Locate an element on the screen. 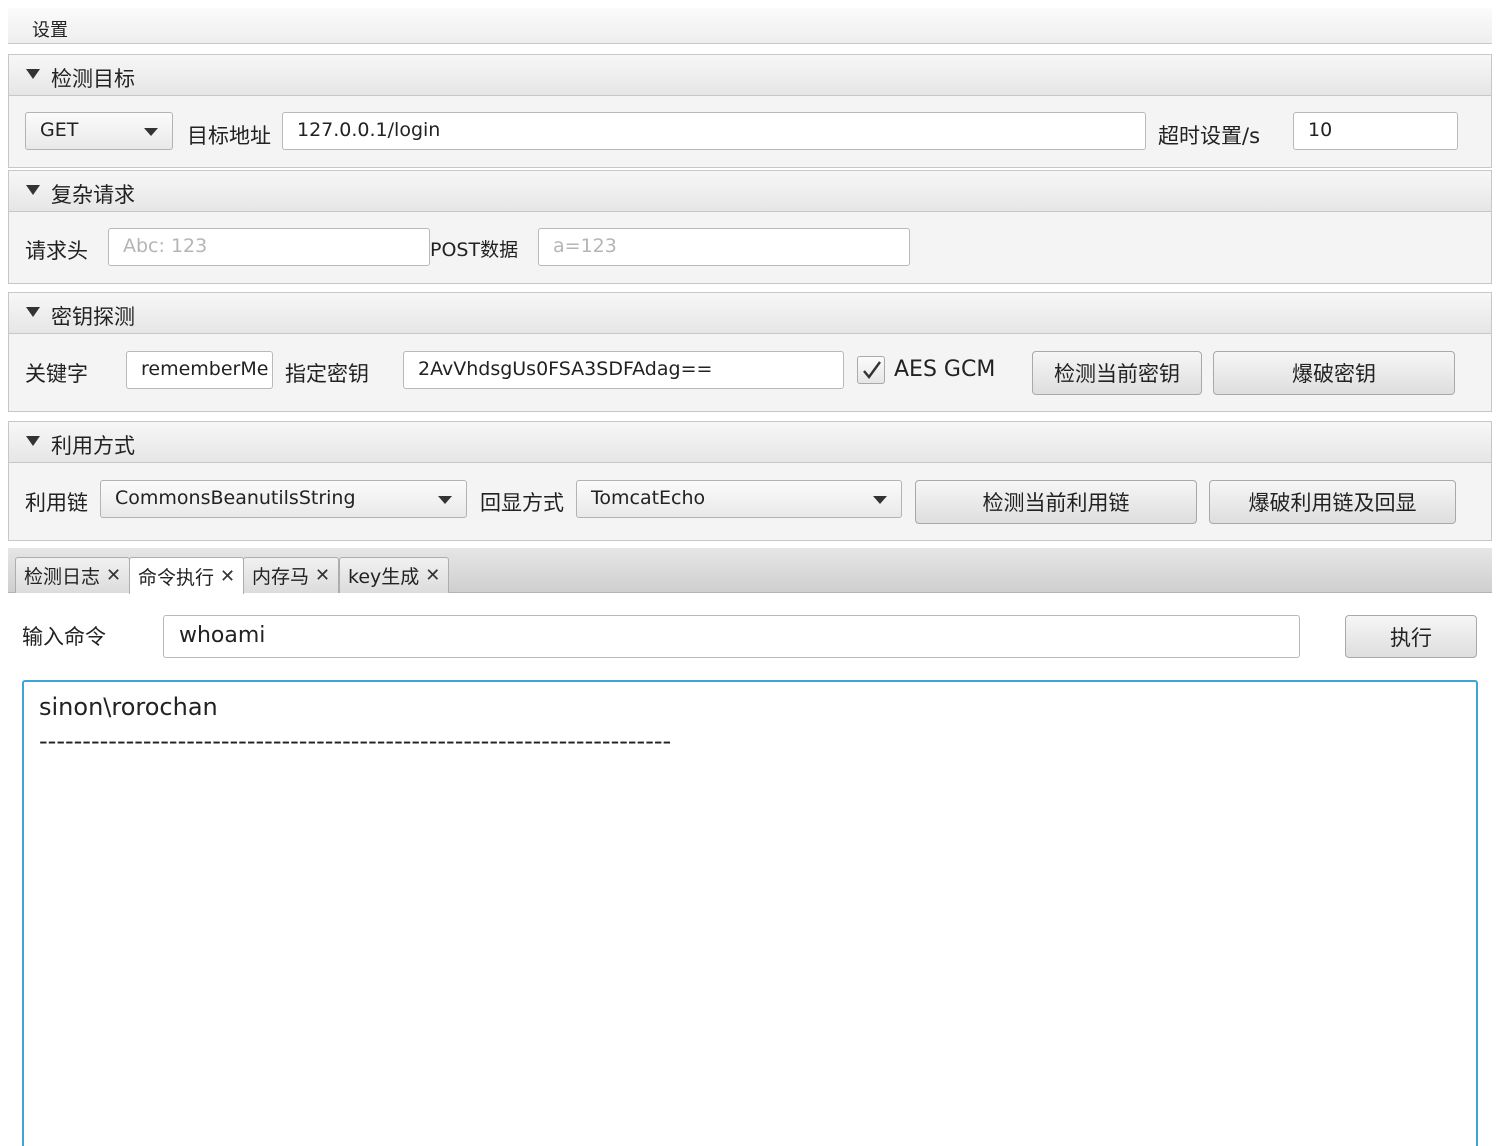 The width and height of the screenshot is (1500, 1146). echo-select-value: TomcatEcho is located at coordinates (648, 498).